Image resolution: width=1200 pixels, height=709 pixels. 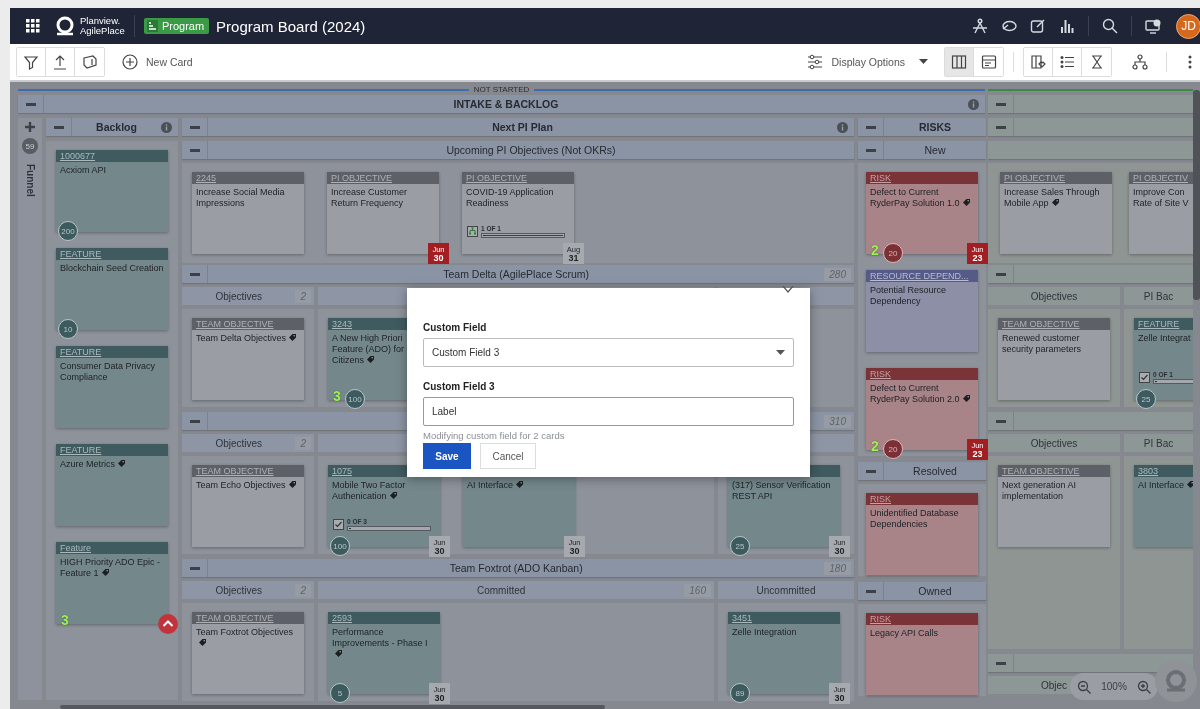 What do you see at coordinates (68, 231) in the screenshot?
I see `size-badge: 200` at bounding box center [68, 231].